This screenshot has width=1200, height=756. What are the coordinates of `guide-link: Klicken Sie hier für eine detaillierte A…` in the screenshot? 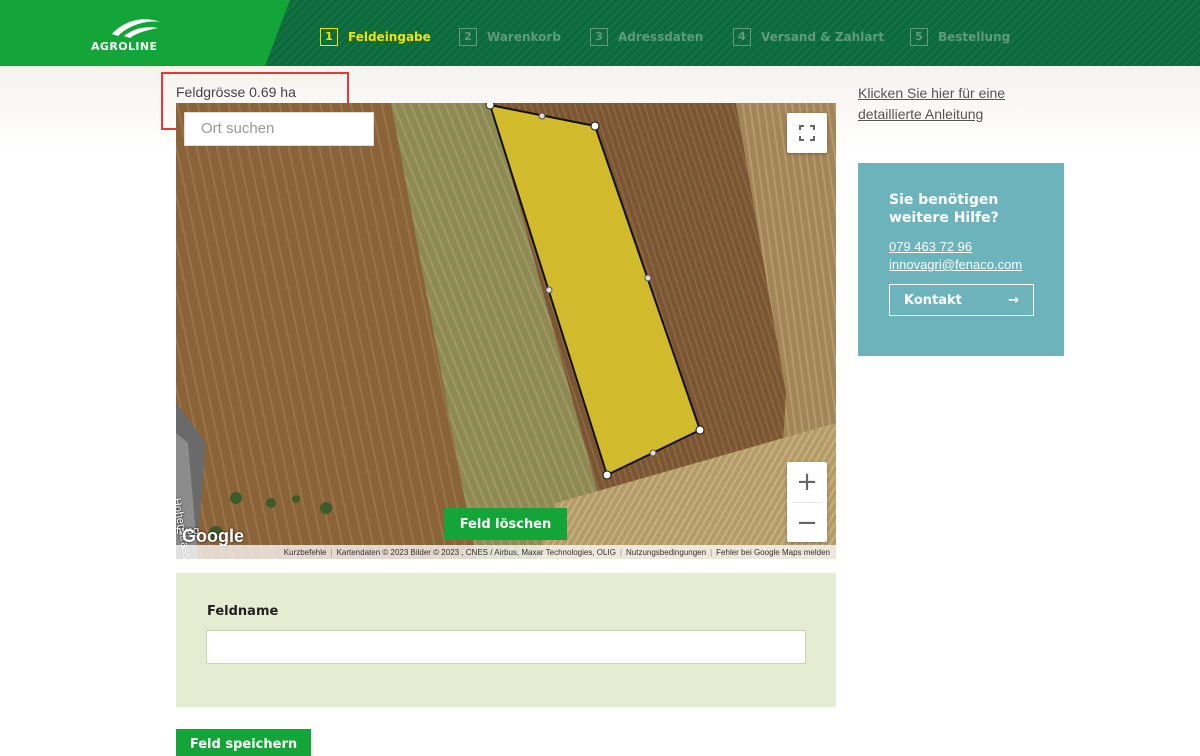 It's located at (963, 104).